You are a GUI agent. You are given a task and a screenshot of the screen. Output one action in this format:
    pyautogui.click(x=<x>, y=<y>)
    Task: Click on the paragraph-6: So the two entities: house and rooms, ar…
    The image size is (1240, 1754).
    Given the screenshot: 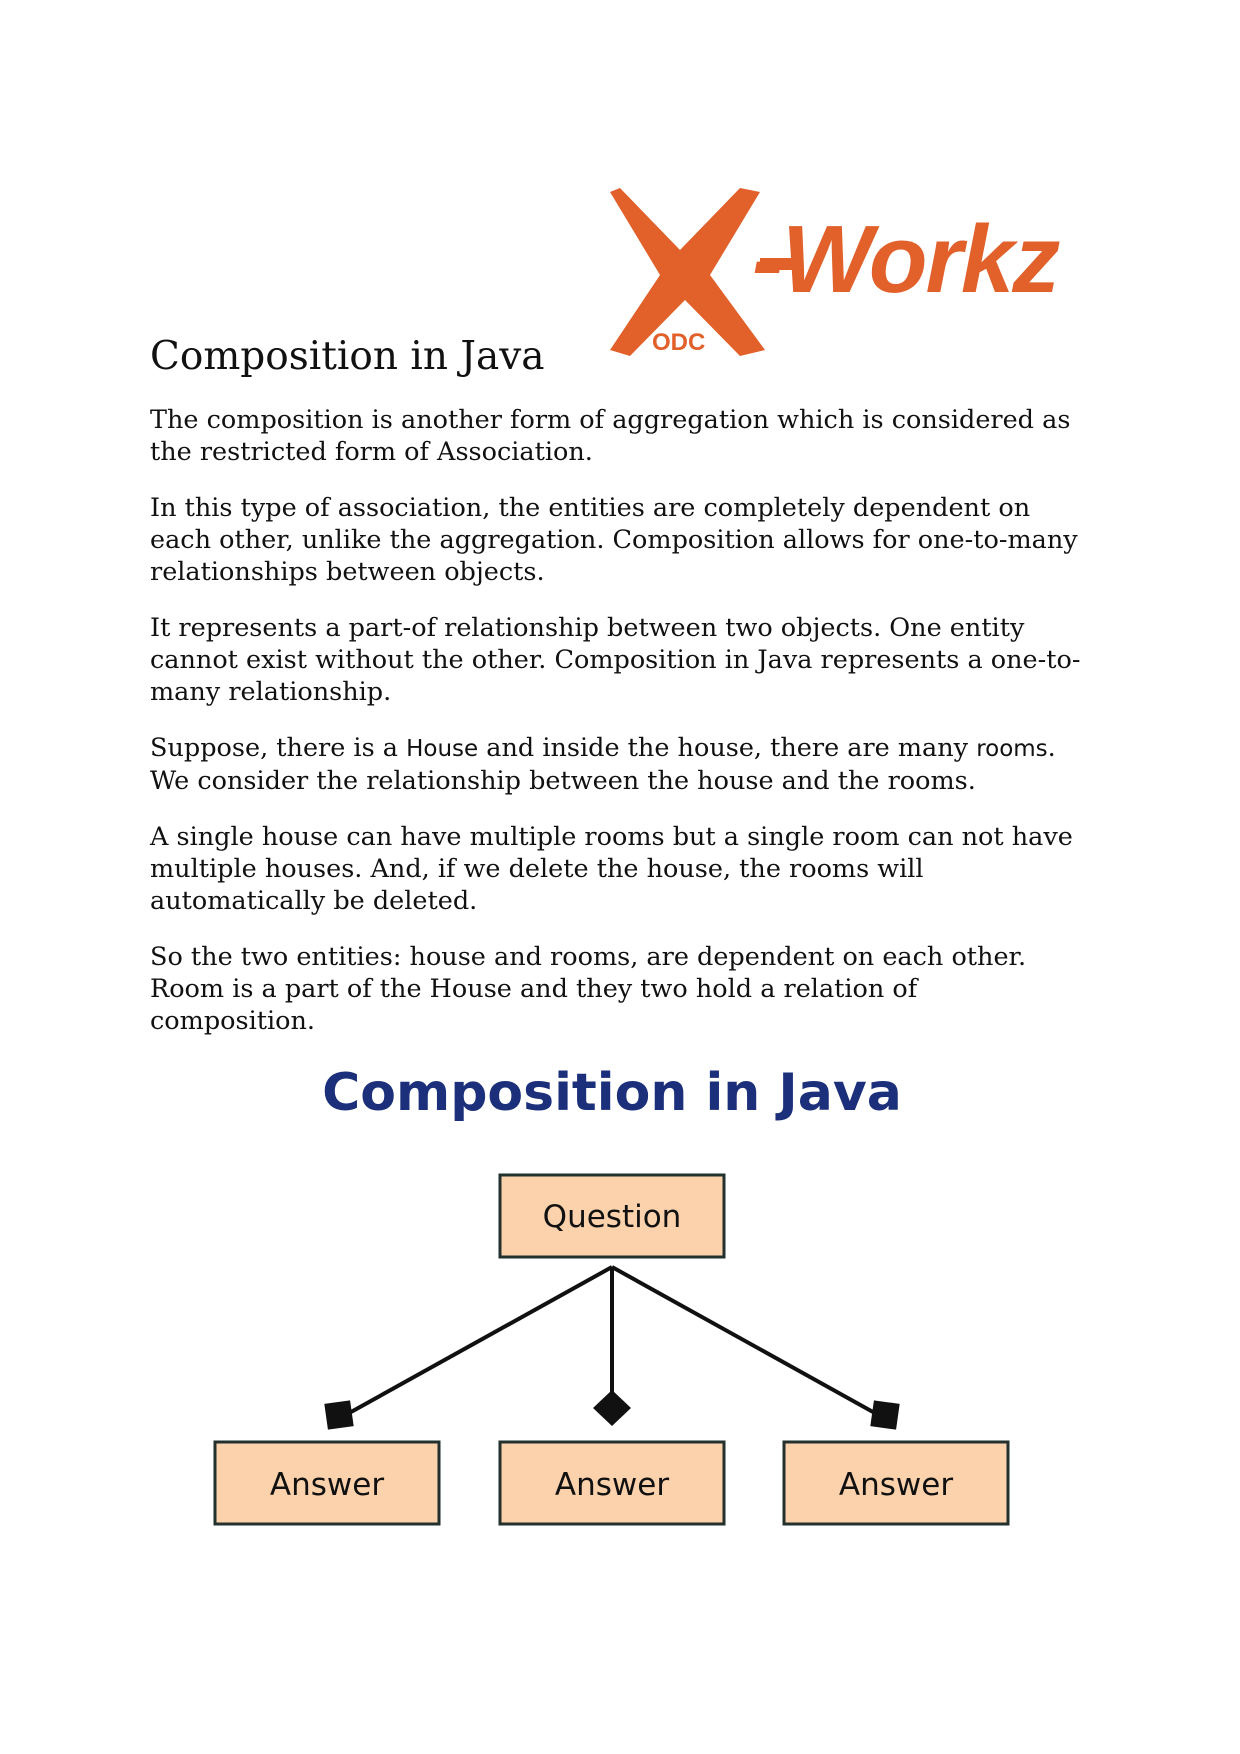 What is the action you would take?
    pyautogui.click(x=588, y=989)
    